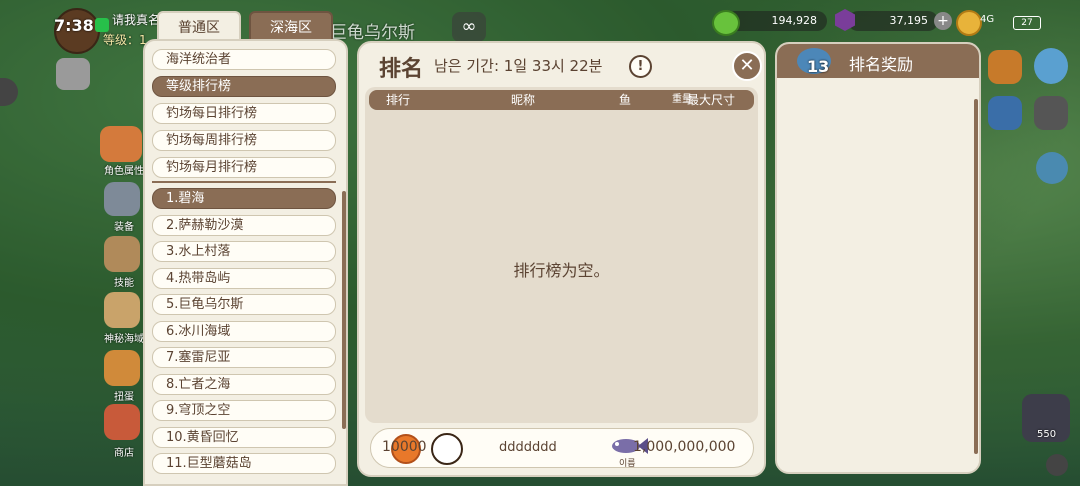 This screenshot has height=486, width=1080. What do you see at coordinates (1027, 23) in the screenshot?
I see `battery-indicator: 27` at bounding box center [1027, 23].